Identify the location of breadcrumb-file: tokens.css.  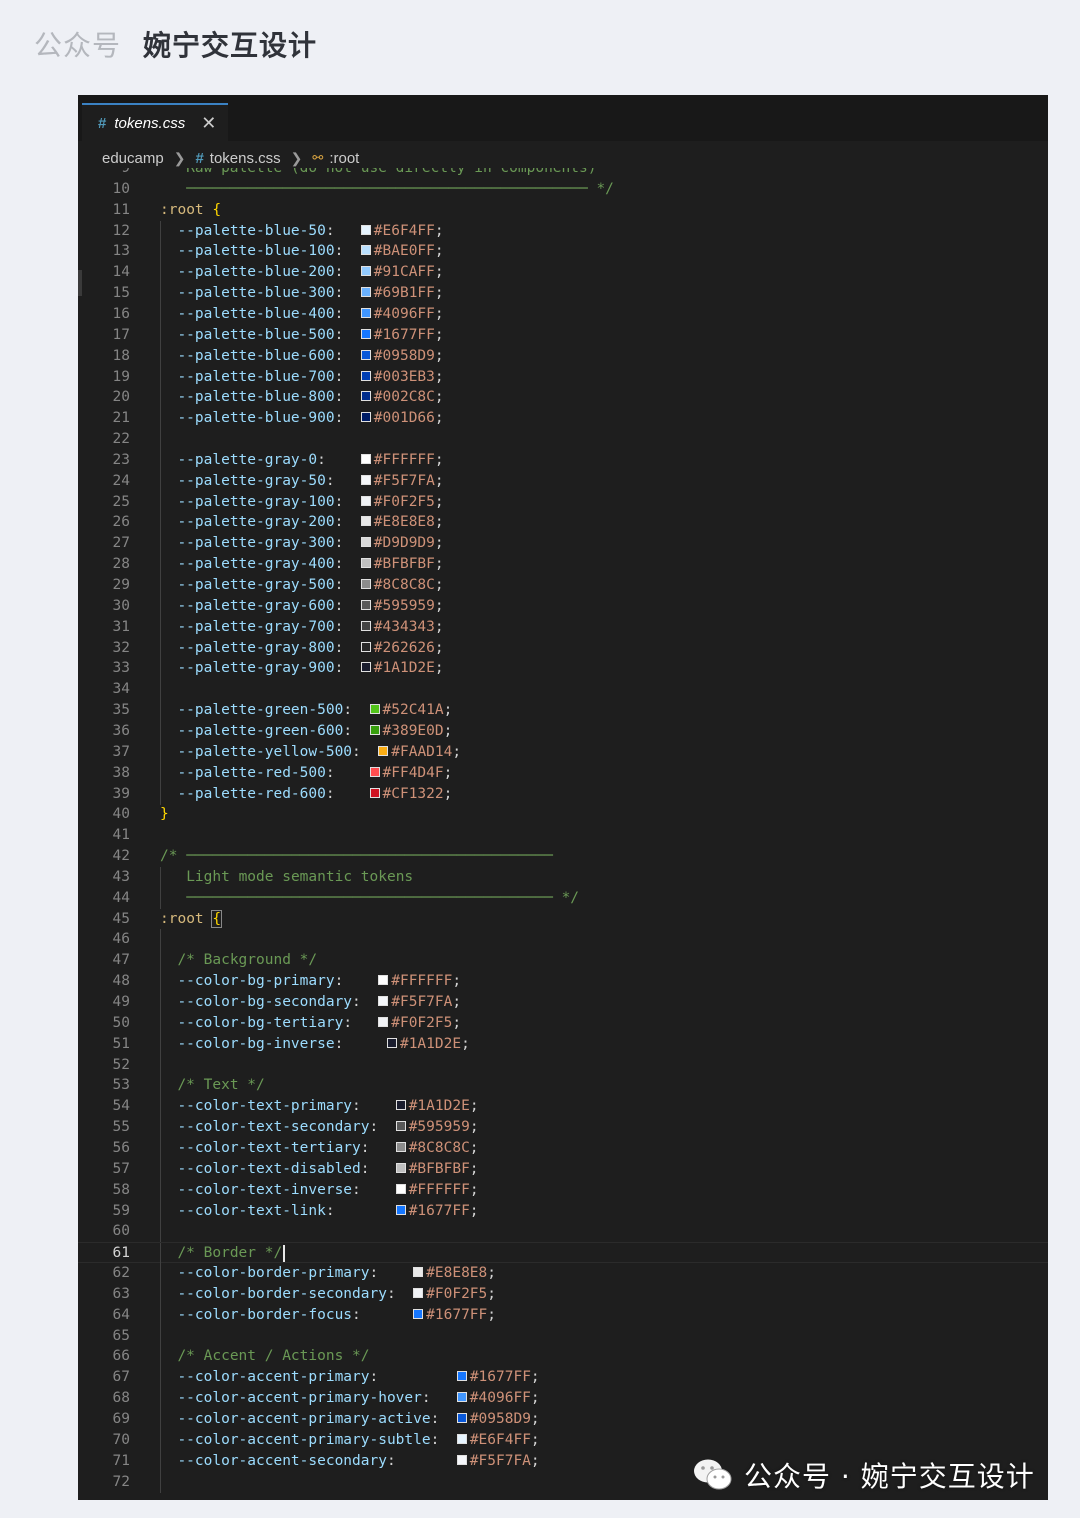
(245, 158).